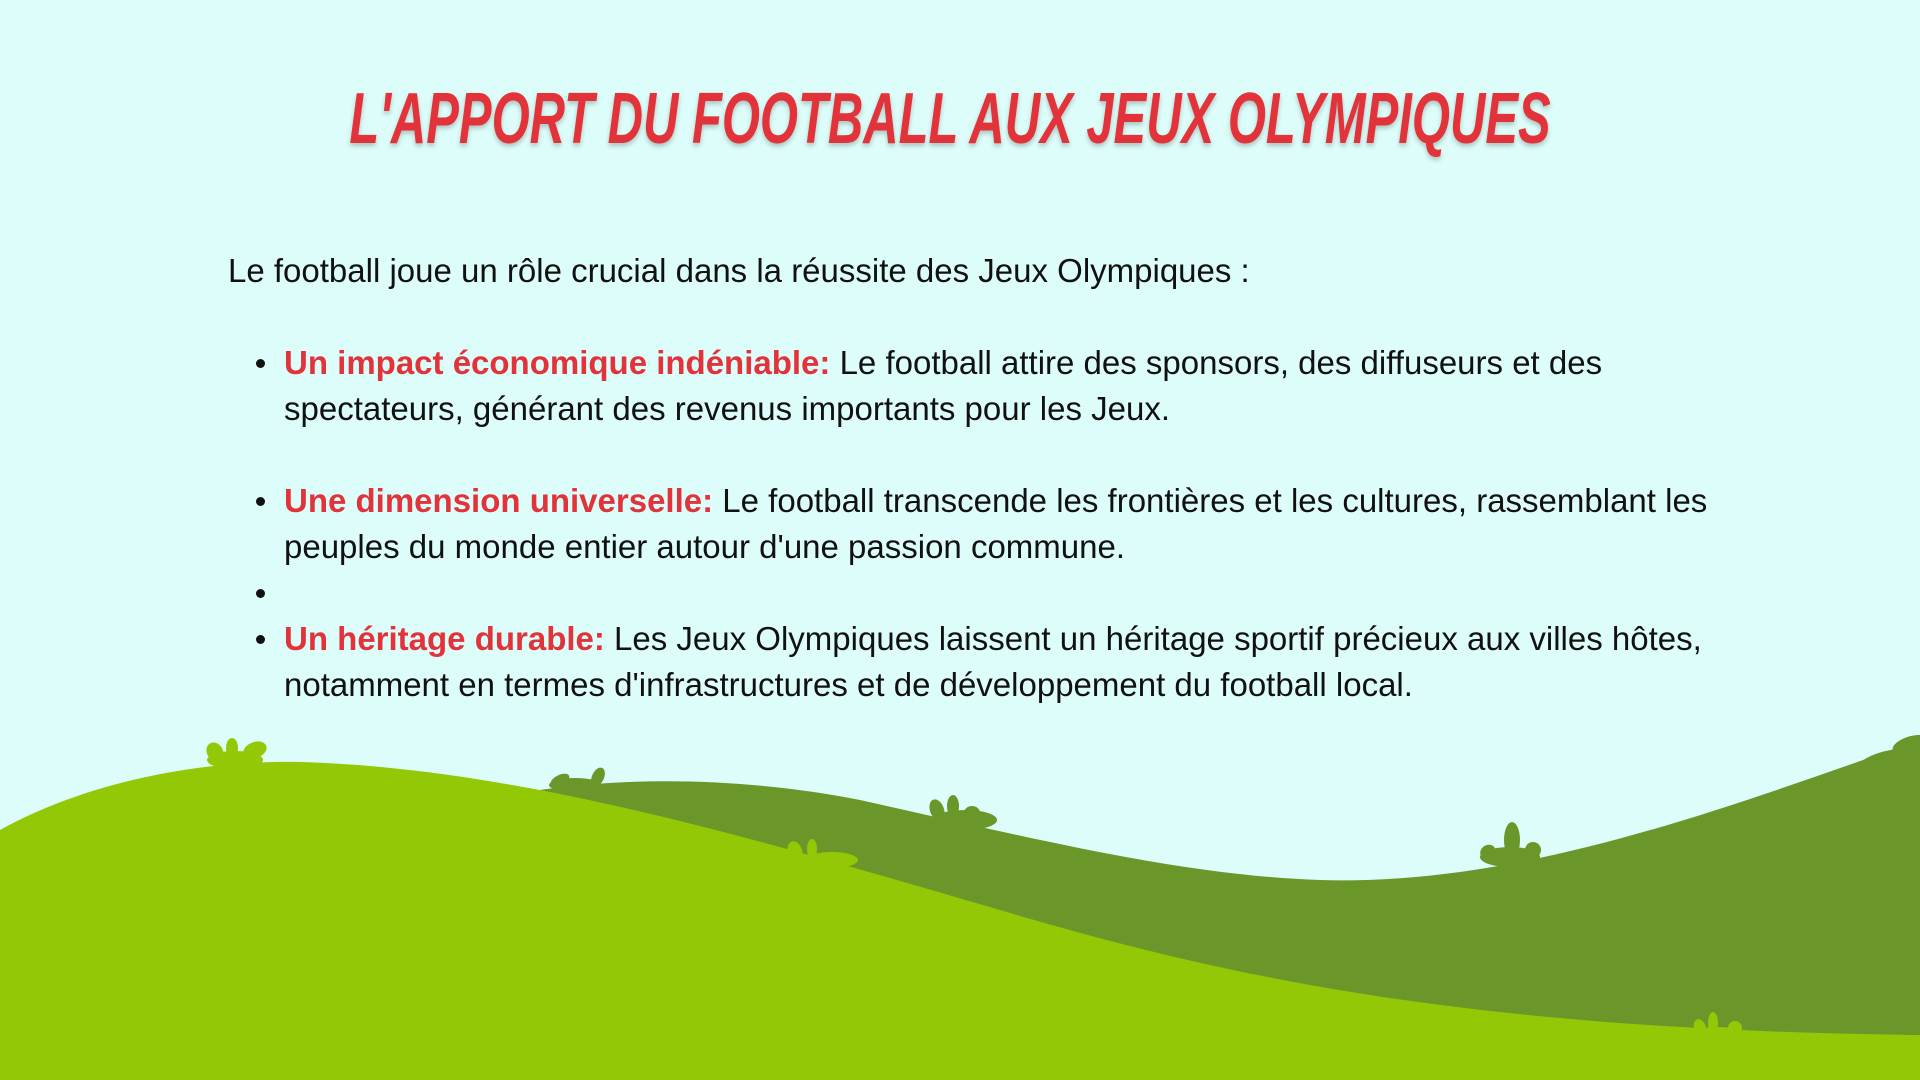  What do you see at coordinates (950, 119) in the screenshot?
I see `slide-title: L'APPORT DU FOOTBALL AUX JEUX OLYMPIQUES` at bounding box center [950, 119].